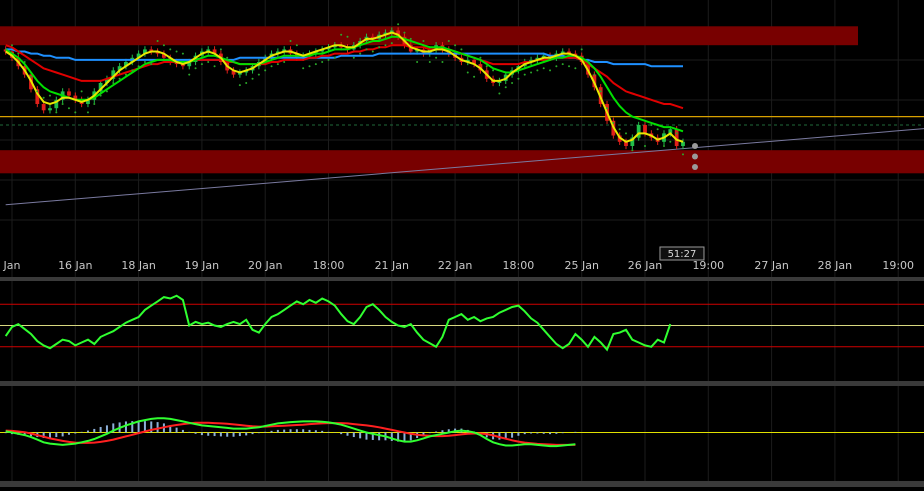 The image size is (924, 491). What do you see at coordinates (771, 265) in the screenshot?
I see `x-tick-label: 27 Jan` at bounding box center [771, 265].